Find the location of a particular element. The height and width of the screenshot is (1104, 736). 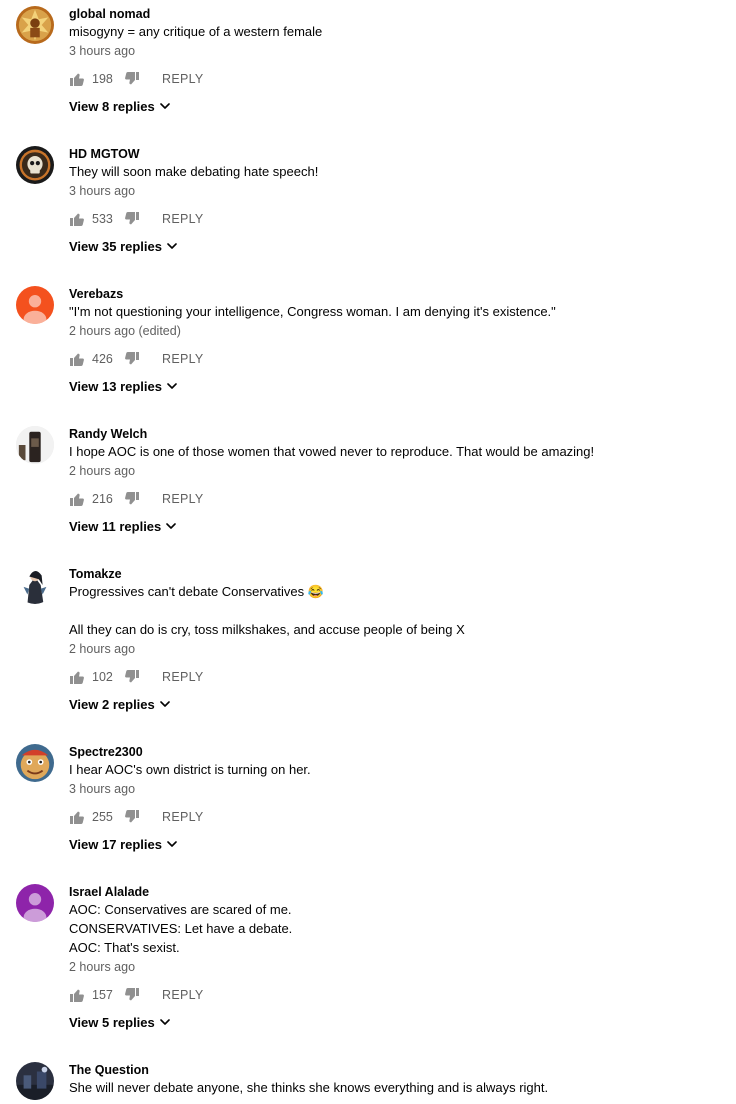

comment-actions: 426 REPLY is located at coordinates (397, 359).